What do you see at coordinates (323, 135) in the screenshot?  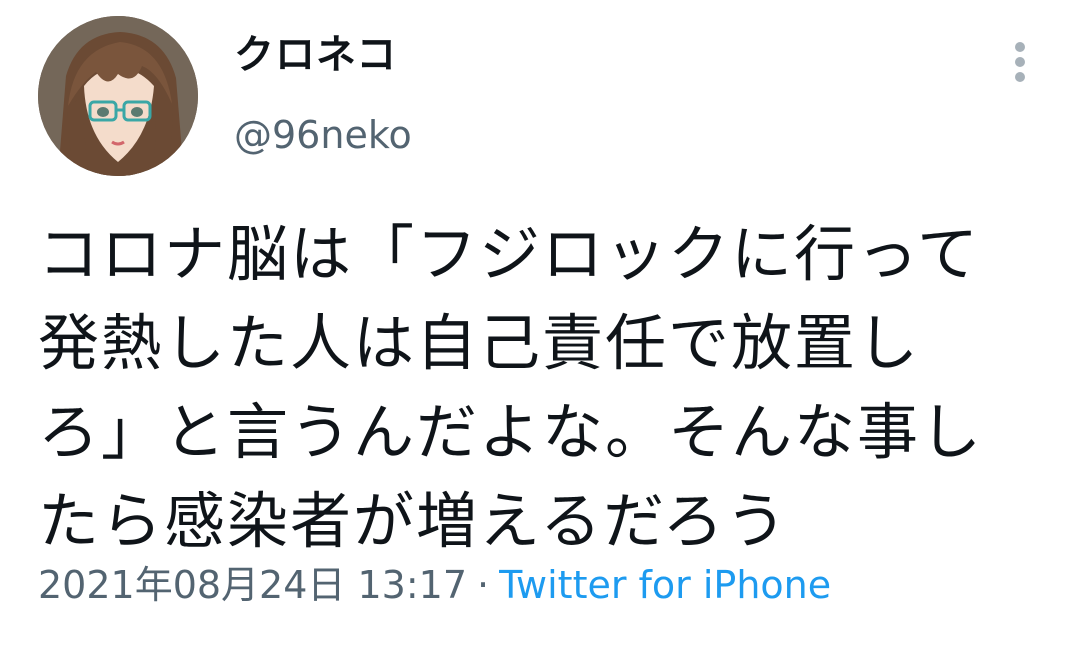 I see `username: @96neko` at bounding box center [323, 135].